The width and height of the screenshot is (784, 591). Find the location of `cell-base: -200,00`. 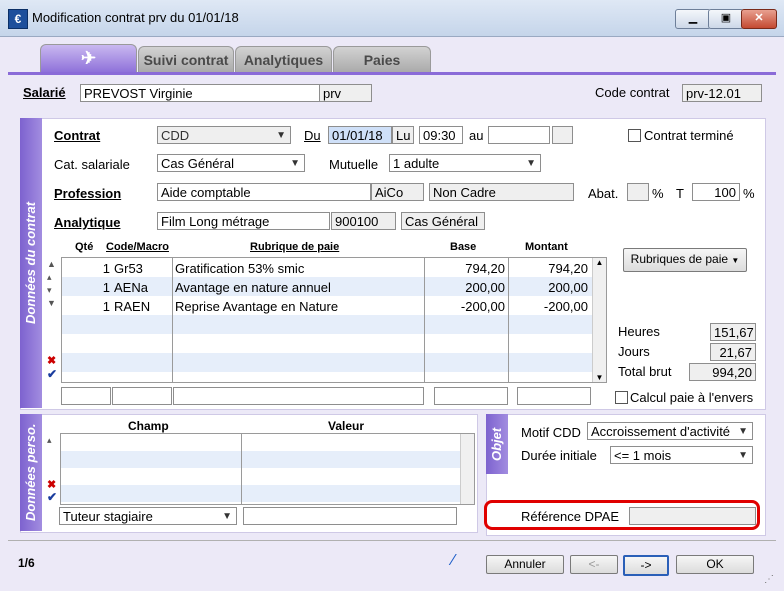

cell-base: -200,00 is located at coordinates (482, 306).